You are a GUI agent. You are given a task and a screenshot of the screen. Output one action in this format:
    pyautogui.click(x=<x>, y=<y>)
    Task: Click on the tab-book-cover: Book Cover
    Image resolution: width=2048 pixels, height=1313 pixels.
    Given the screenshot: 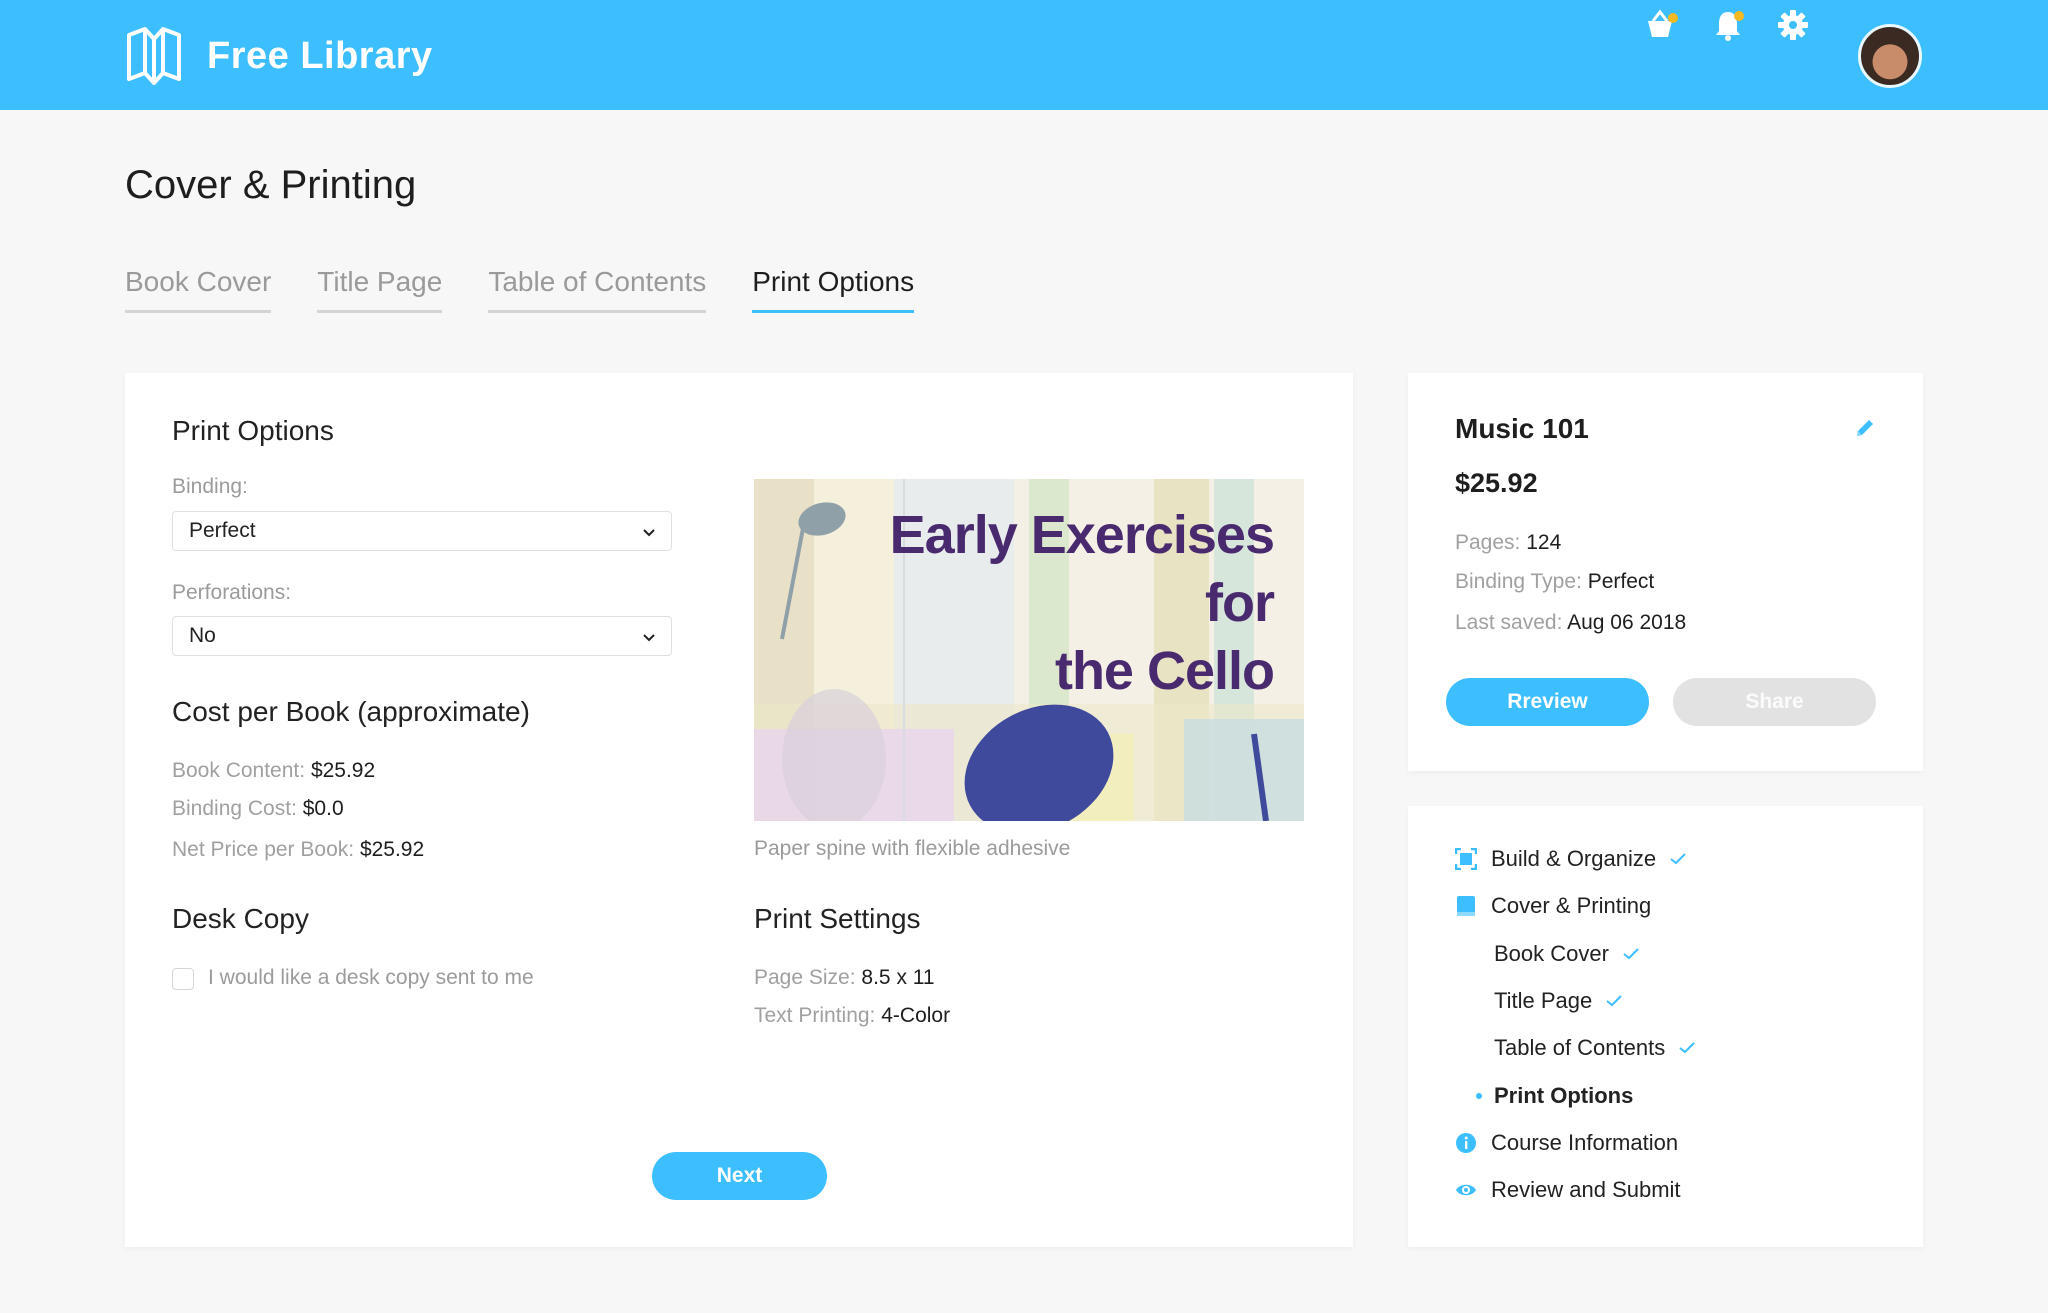 What is the action you would take?
    pyautogui.click(x=198, y=289)
    